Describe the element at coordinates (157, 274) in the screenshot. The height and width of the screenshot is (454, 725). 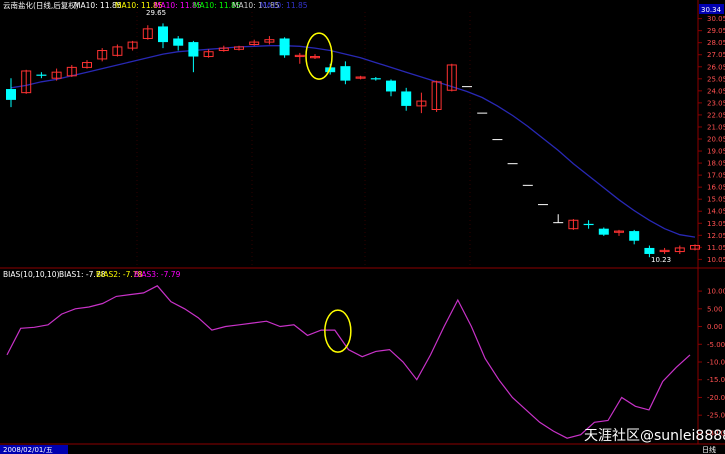
I see `bias3-label: BIAS3: -7.79` at that location.